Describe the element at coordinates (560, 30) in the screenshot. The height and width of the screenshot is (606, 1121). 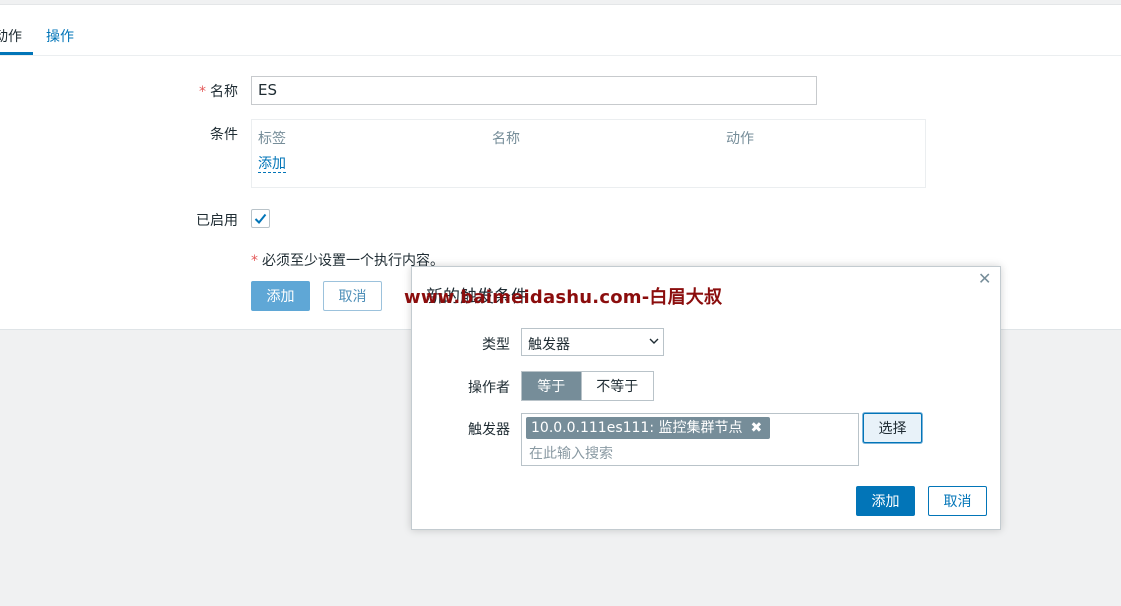
I see `tab-bar: 动作 操作` at that location.